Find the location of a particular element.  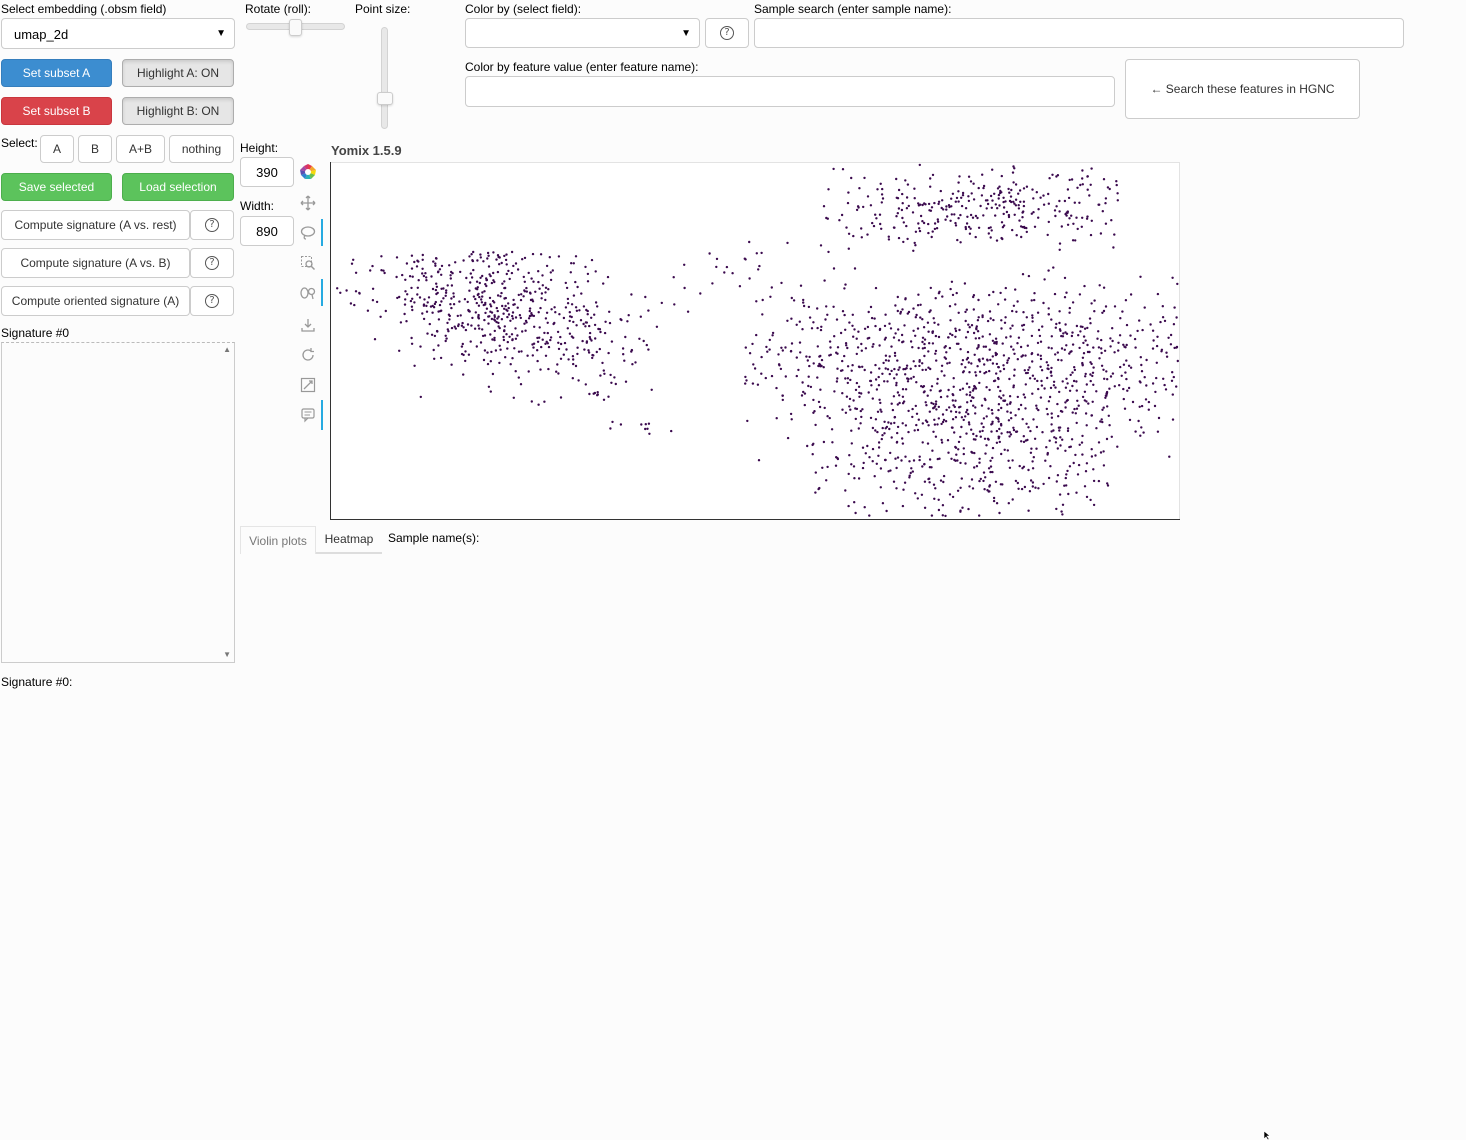

rotate-slider-handle is located at coordinates (295, 27).